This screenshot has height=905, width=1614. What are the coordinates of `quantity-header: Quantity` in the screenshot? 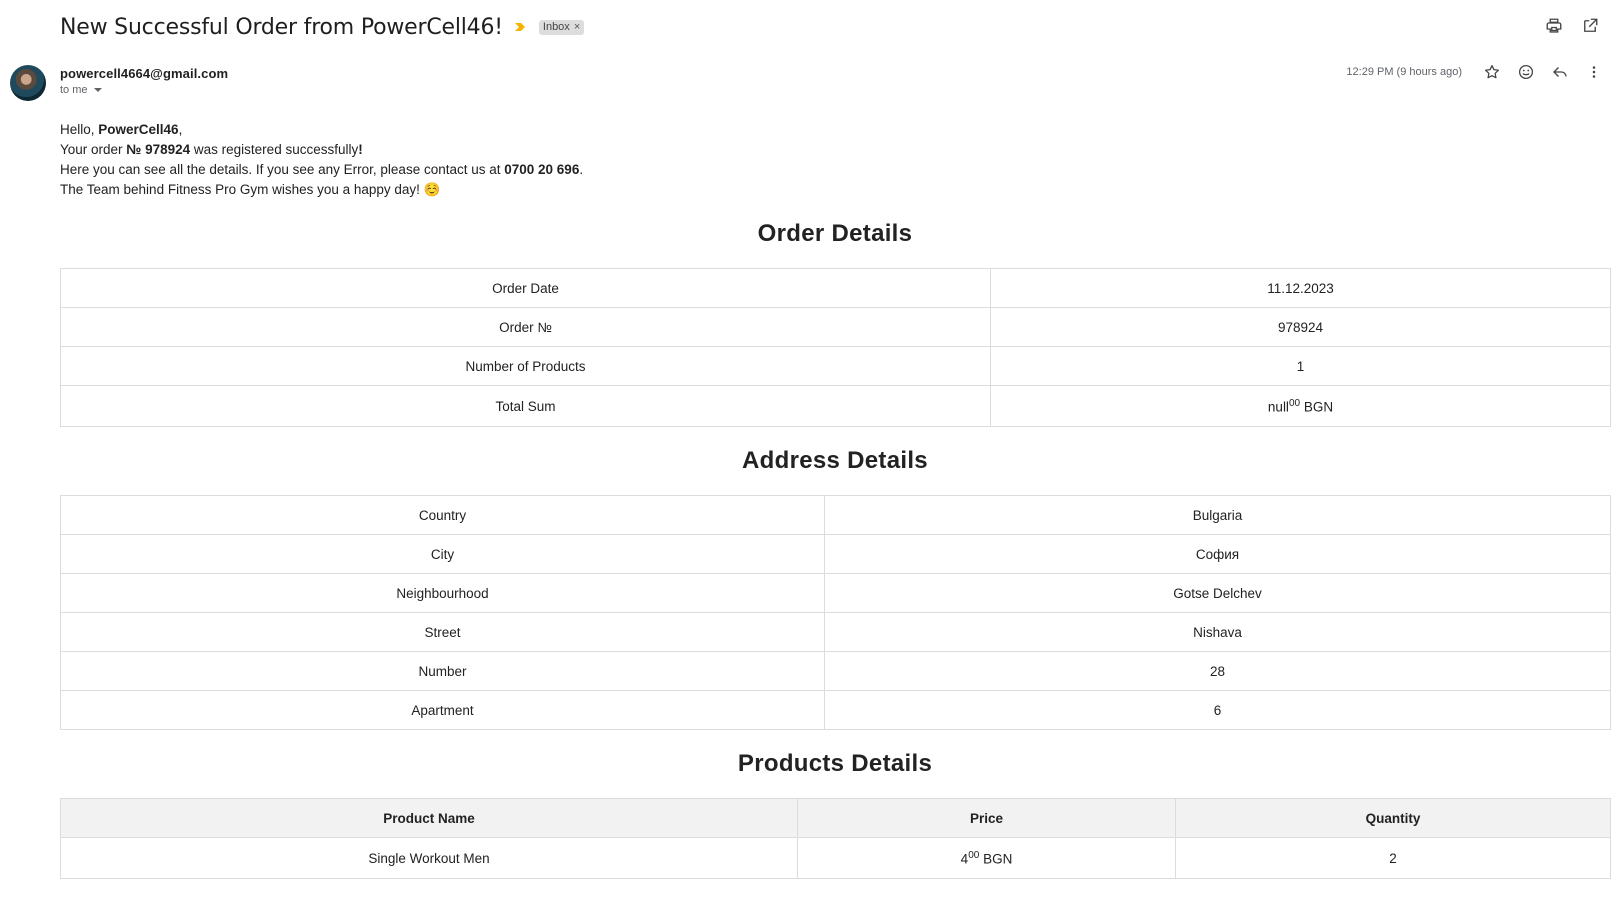 It's located at (1393, 818).